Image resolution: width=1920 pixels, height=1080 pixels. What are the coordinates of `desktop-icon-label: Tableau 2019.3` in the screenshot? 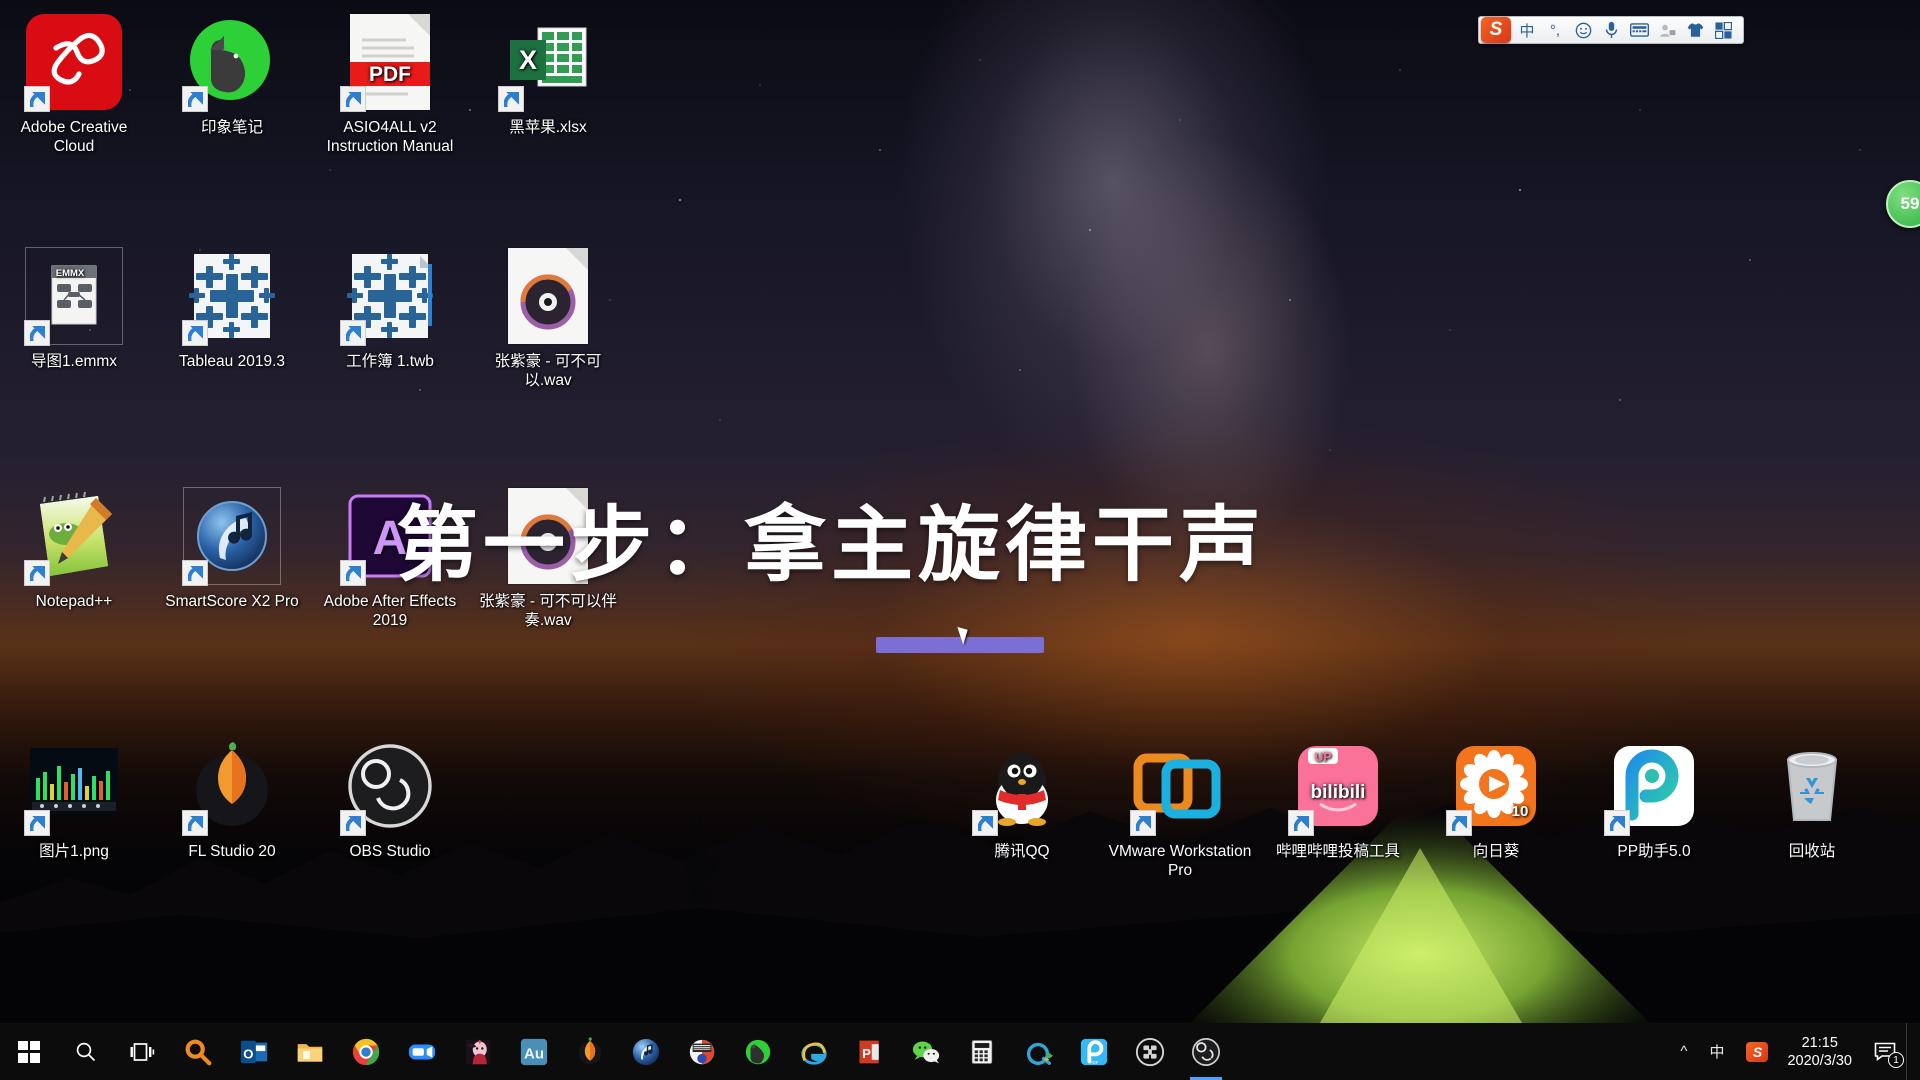 It's located at (231, 361).